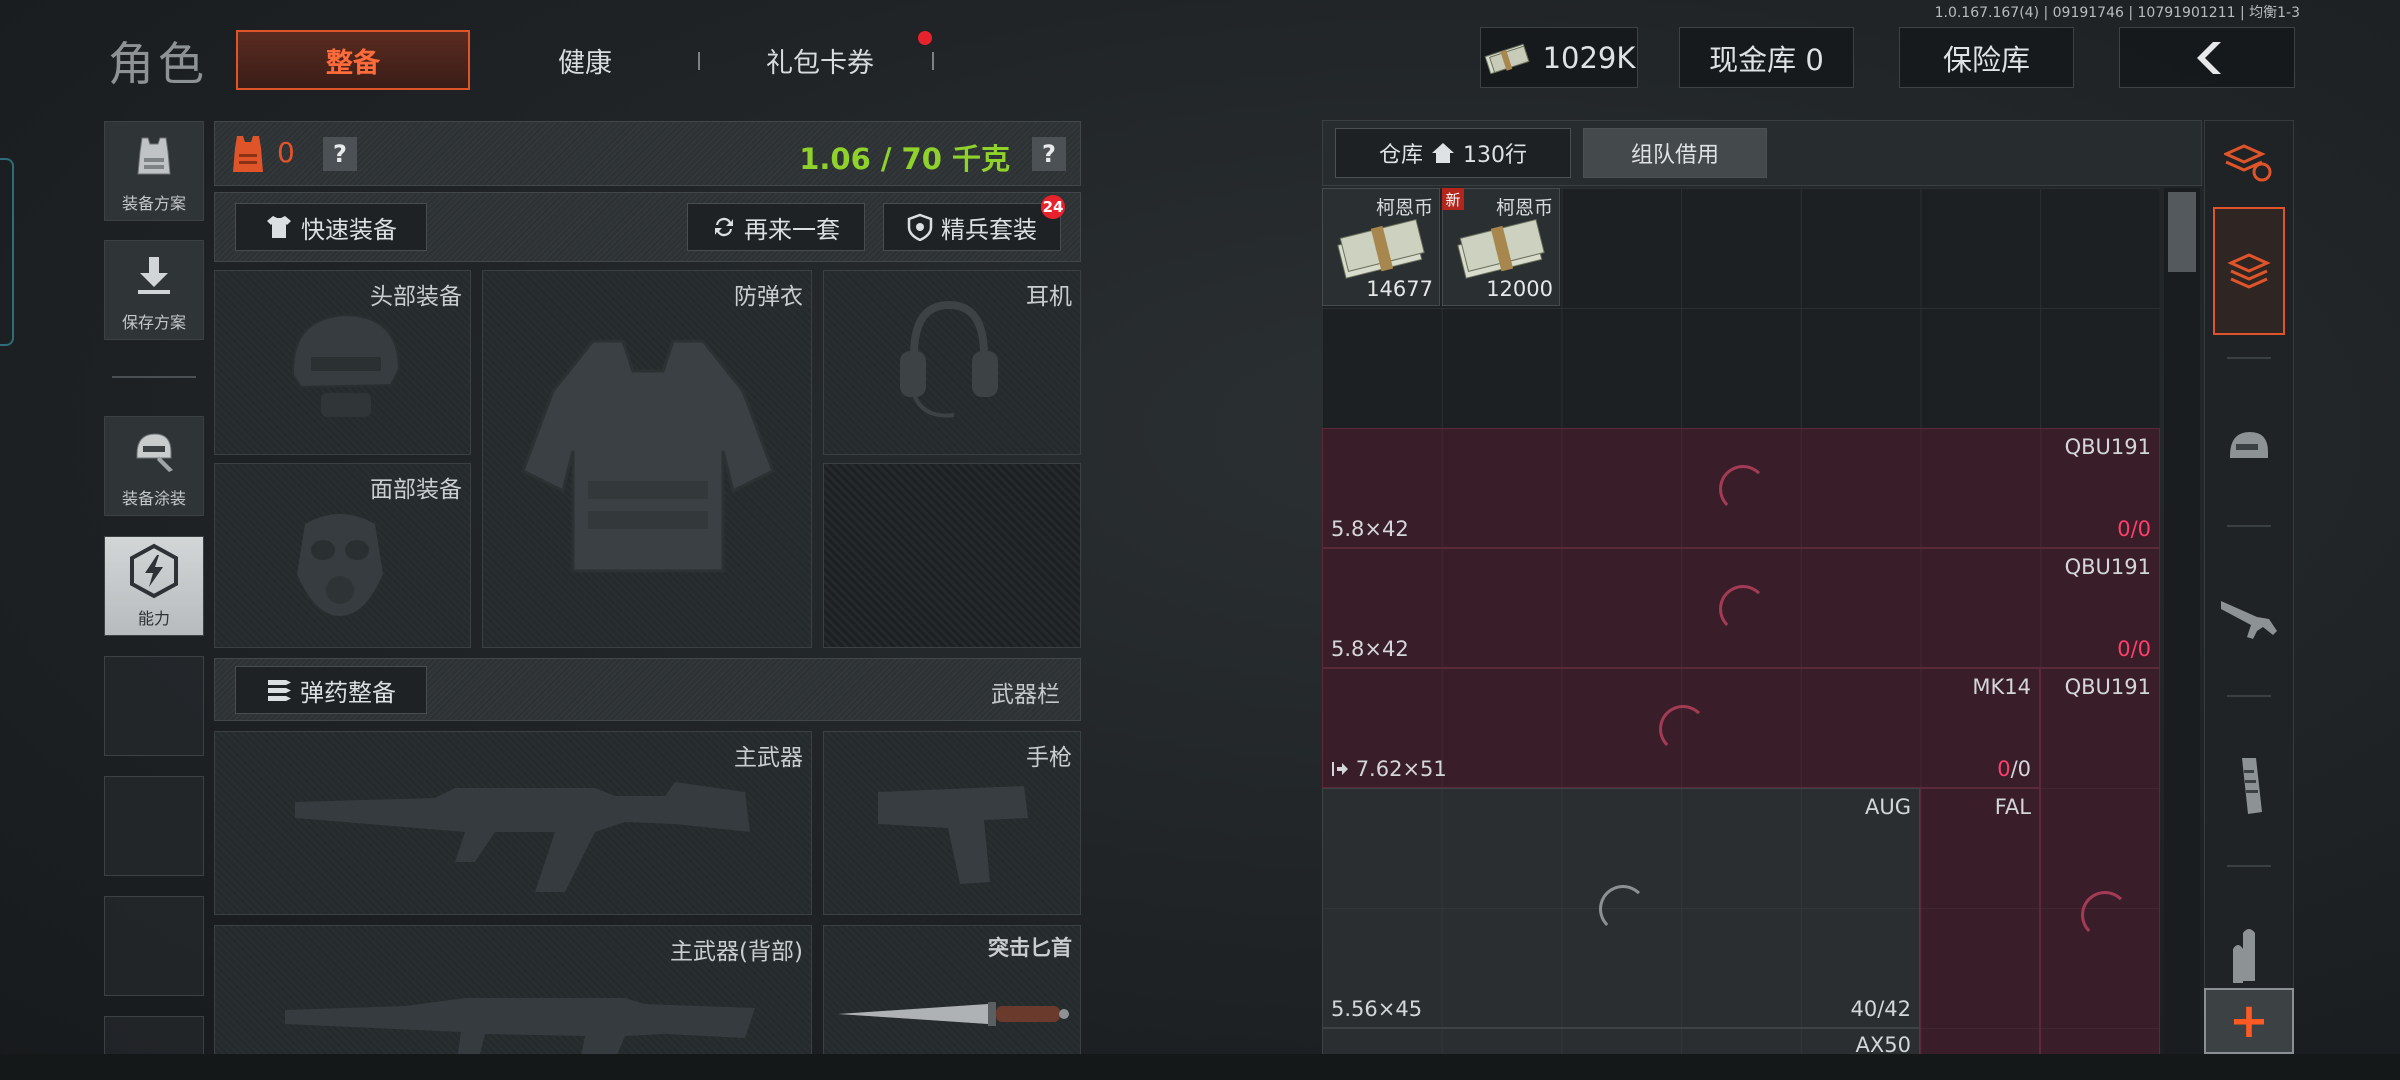 The width and height of the screenshot is (2400, 1080). I want to click on tab-health: 健康, so click(585, 60).